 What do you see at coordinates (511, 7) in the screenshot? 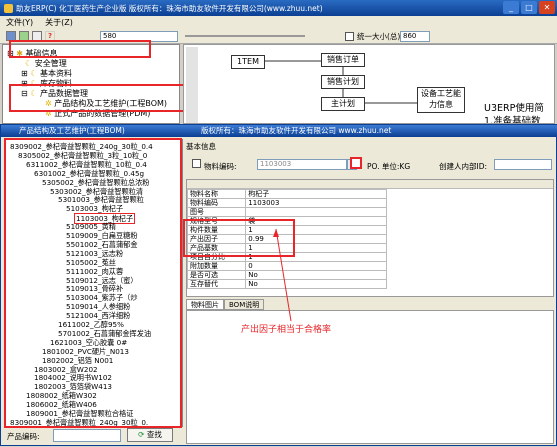
I see `minimize-button: _` at bounding box center [511, 7].